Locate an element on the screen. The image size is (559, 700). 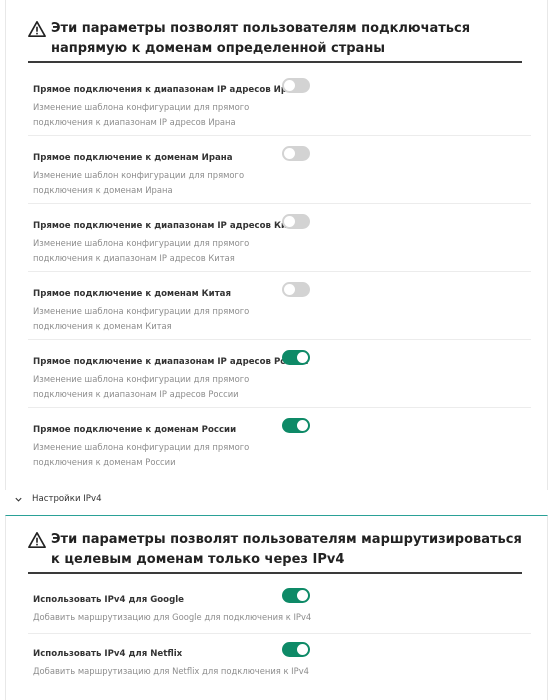
setting-title: Прямое подключение к доменам Китая is located at coordinates (132, 294).